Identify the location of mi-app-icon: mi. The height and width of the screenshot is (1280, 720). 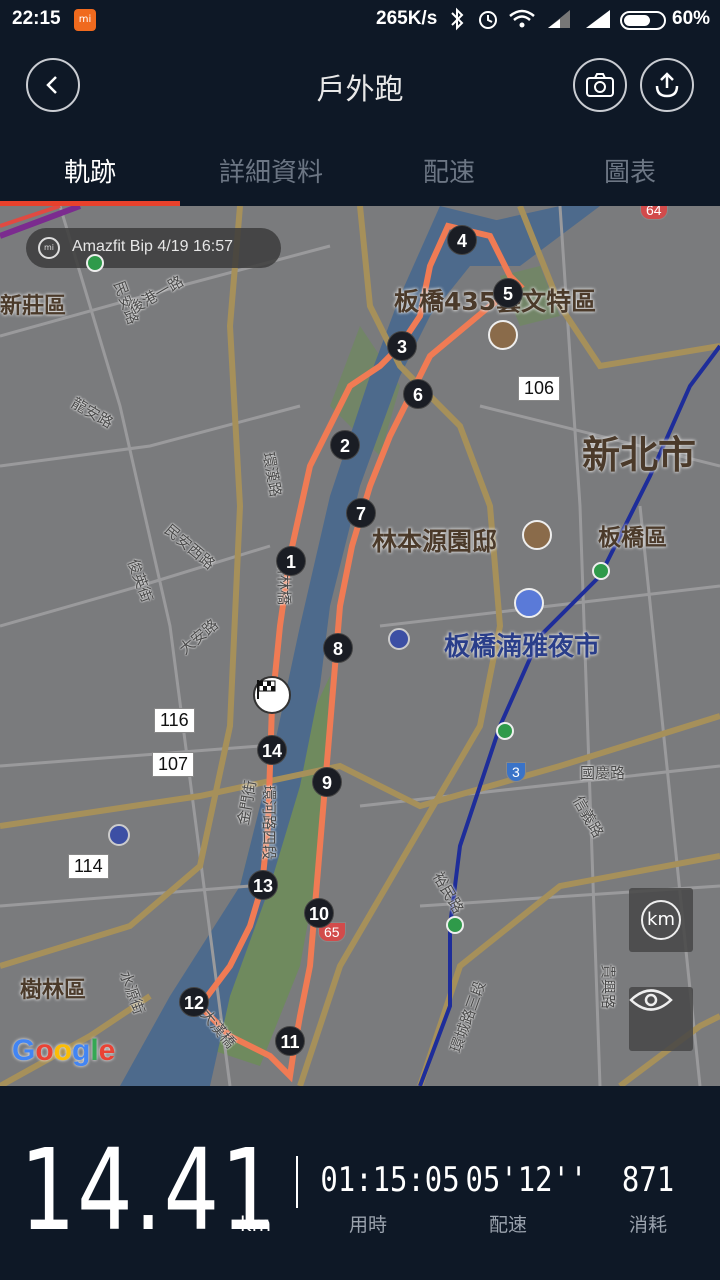
(85, 20).